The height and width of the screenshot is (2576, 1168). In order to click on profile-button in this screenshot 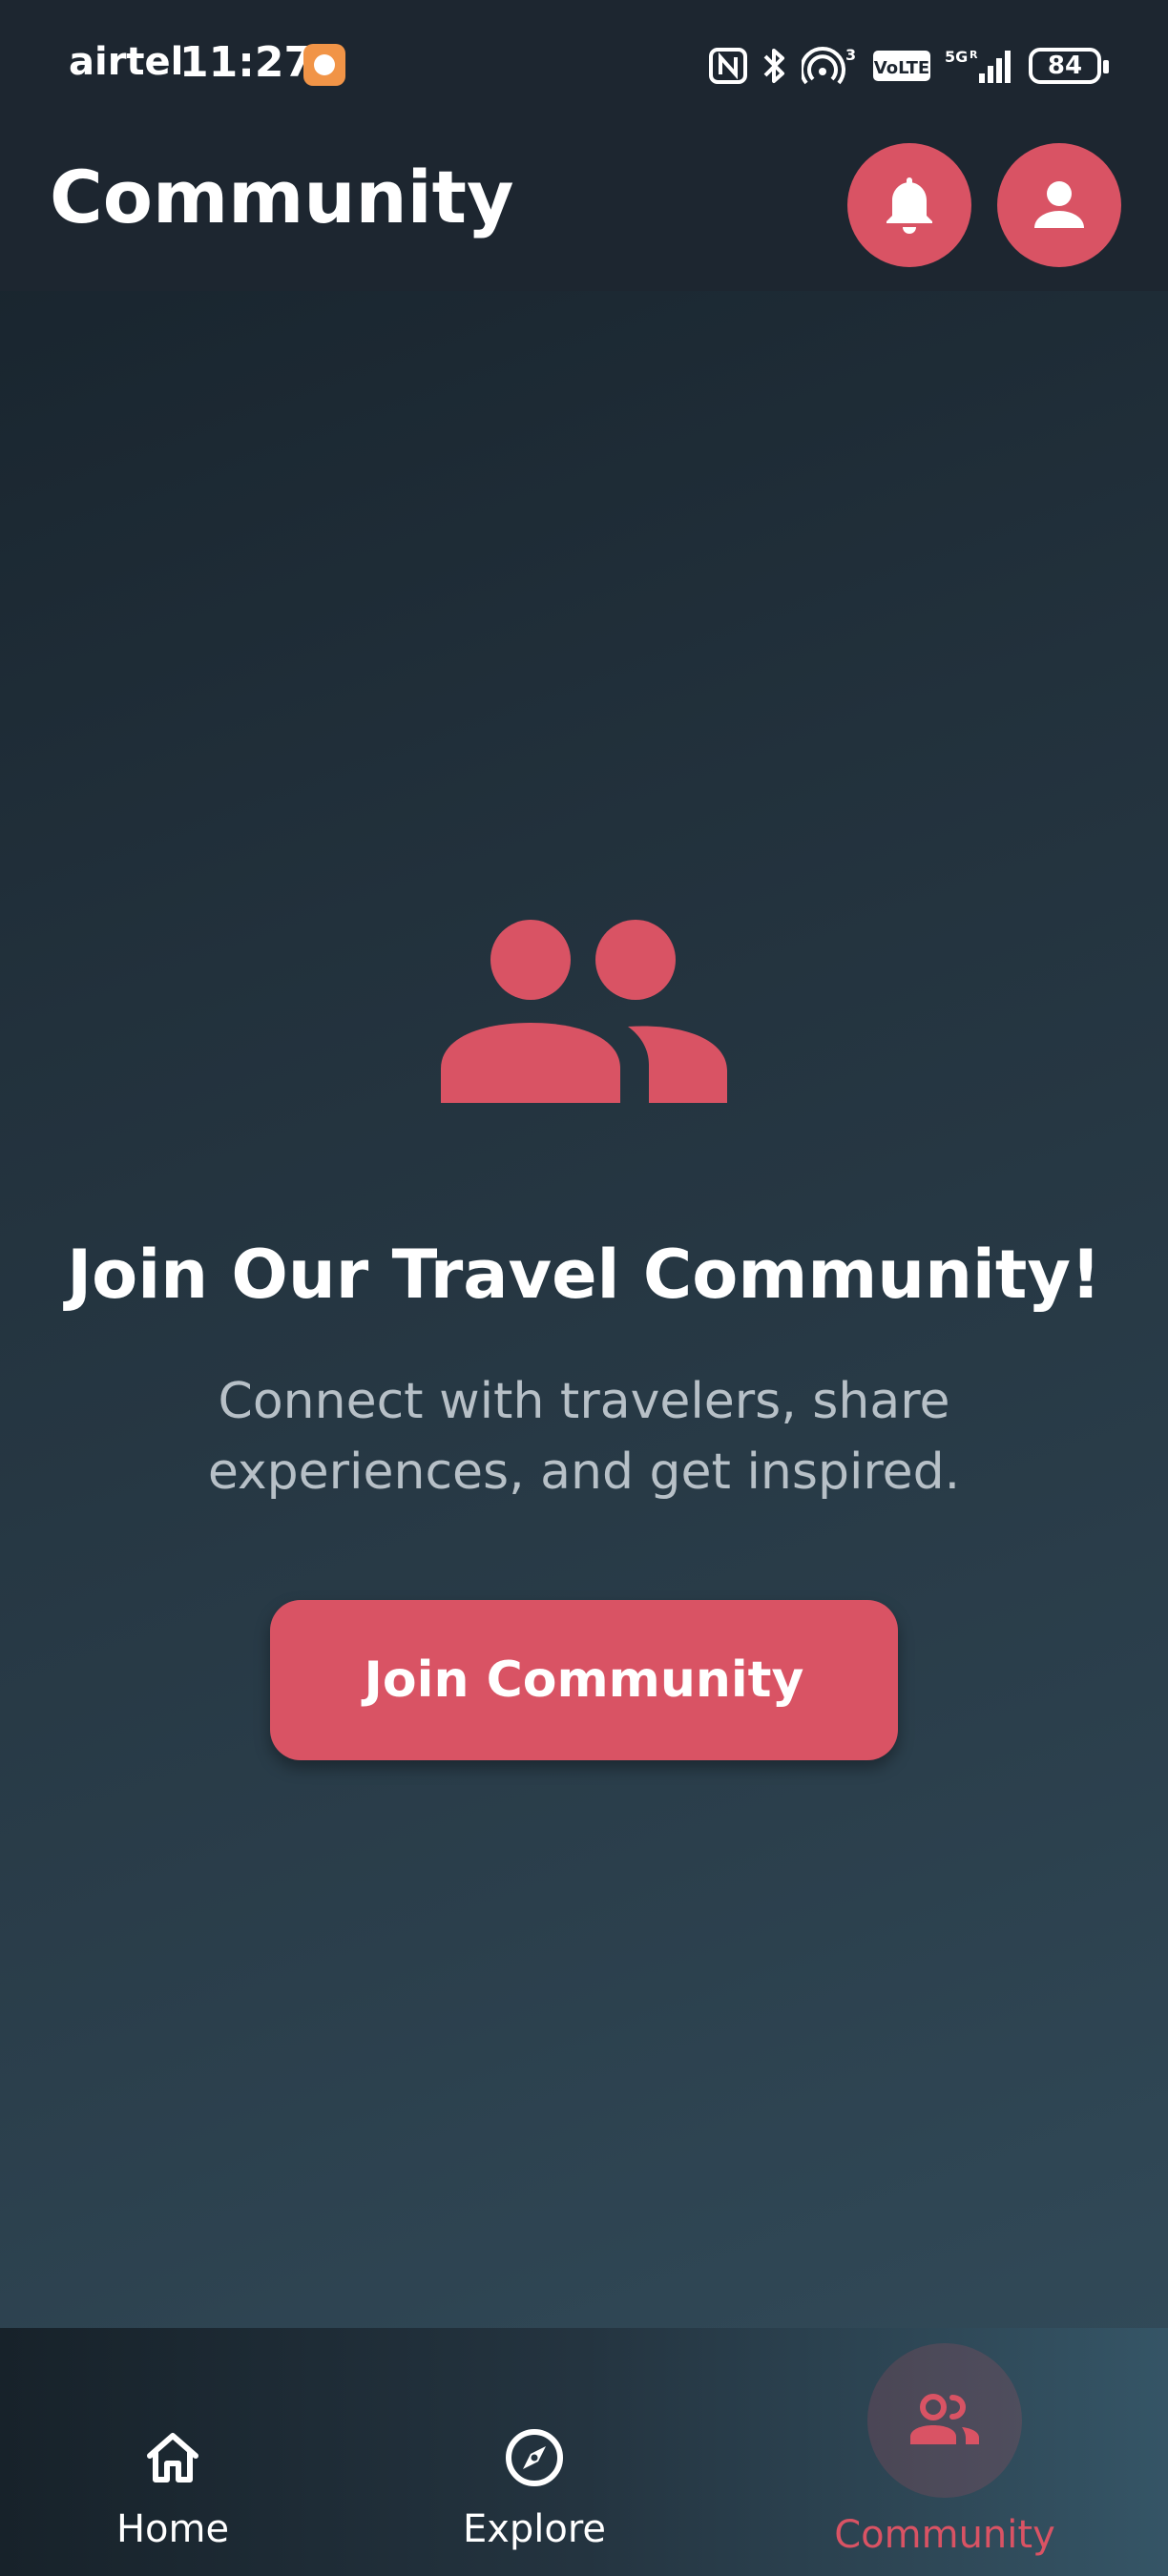, I will do `click(1059, 205)`.